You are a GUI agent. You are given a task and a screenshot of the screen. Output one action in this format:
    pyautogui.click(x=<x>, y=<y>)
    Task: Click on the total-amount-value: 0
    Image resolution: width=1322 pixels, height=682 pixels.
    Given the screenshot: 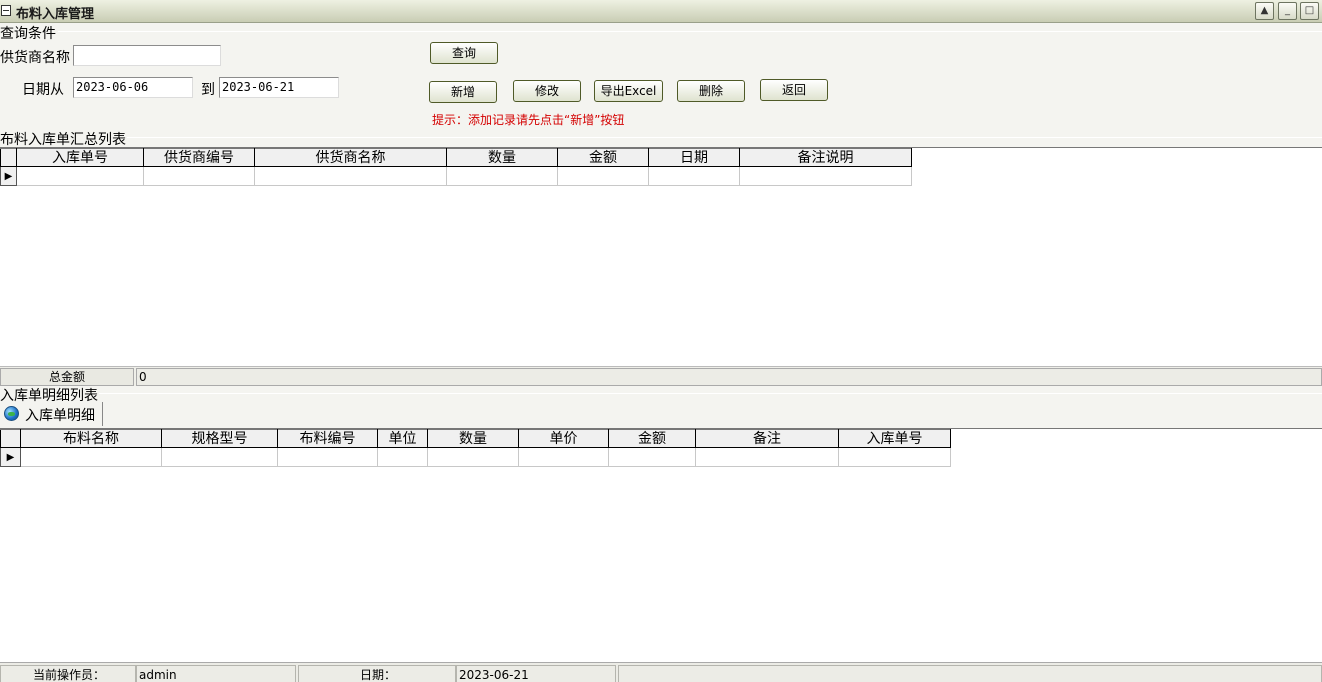 What is the action you would take?
    pyautogui.click(x=729, y=377)
    